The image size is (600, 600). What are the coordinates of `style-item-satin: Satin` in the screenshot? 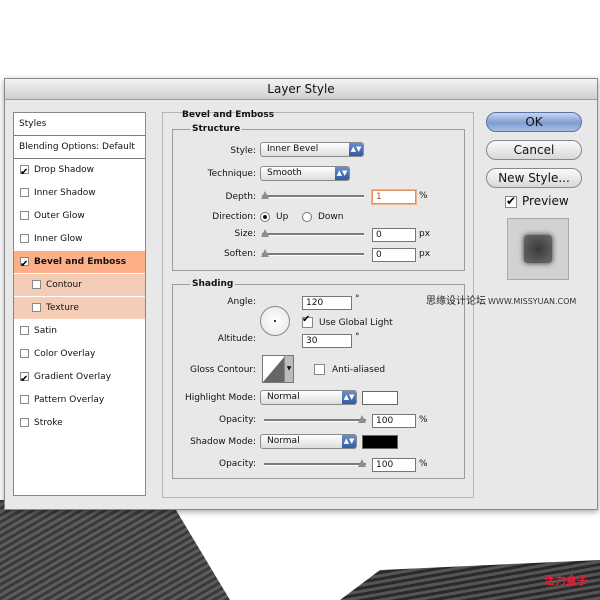 It's located at (79, 331).